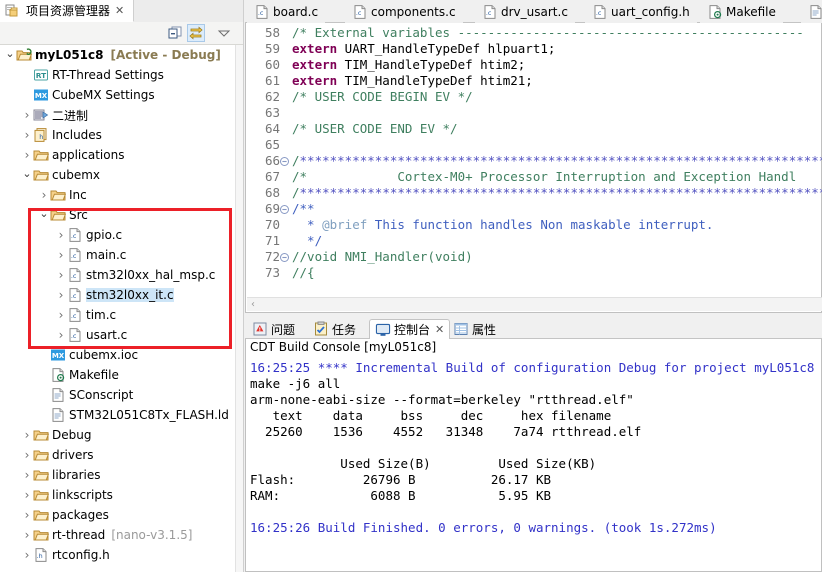 Image resolution: width=822 pixels, height=572 pixels. Describe the element at coordinates (118, 495) in the screenshot. I see `tree-item-linkscripts: › linkscripts` at that location.